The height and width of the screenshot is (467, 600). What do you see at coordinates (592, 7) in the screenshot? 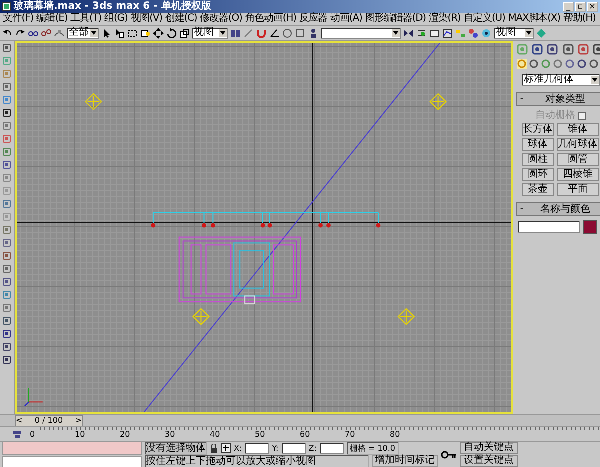
I see `close-button: ×` at bounding box center [592, 7].